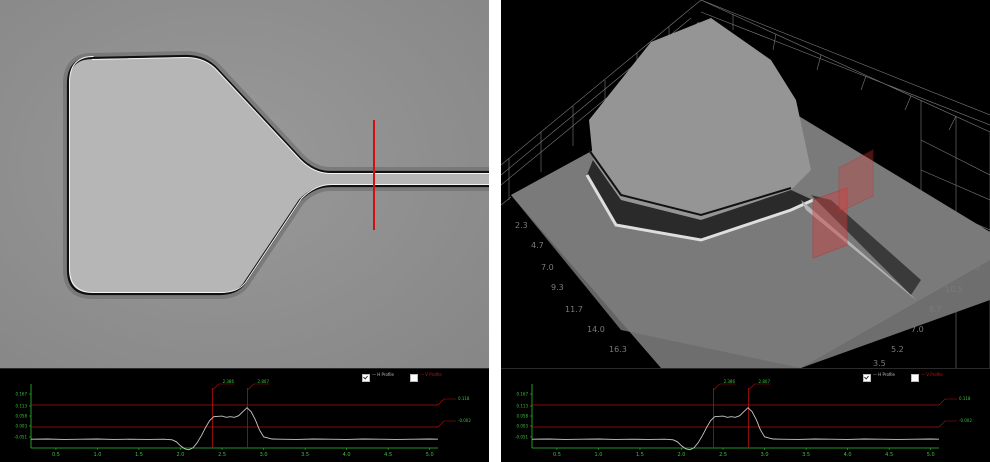  Describe the element at coordinates (537, 245) in the screenshot. I see `x-axis-tick-label: 4.7` at that location.